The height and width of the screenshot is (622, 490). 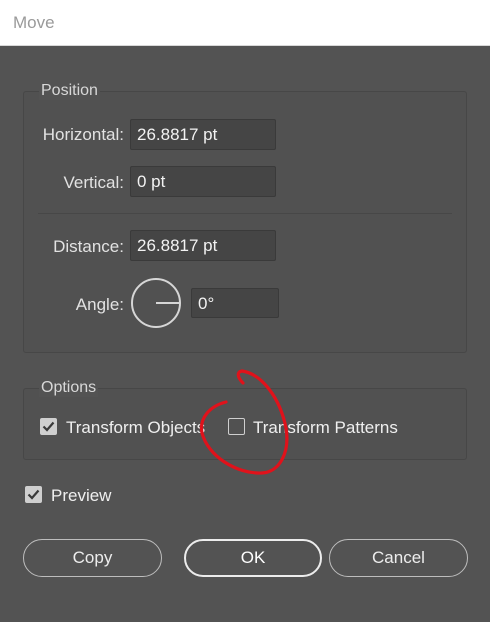 I want to click on horizontal-label: Horizontal:, so click(x=83, y=134).